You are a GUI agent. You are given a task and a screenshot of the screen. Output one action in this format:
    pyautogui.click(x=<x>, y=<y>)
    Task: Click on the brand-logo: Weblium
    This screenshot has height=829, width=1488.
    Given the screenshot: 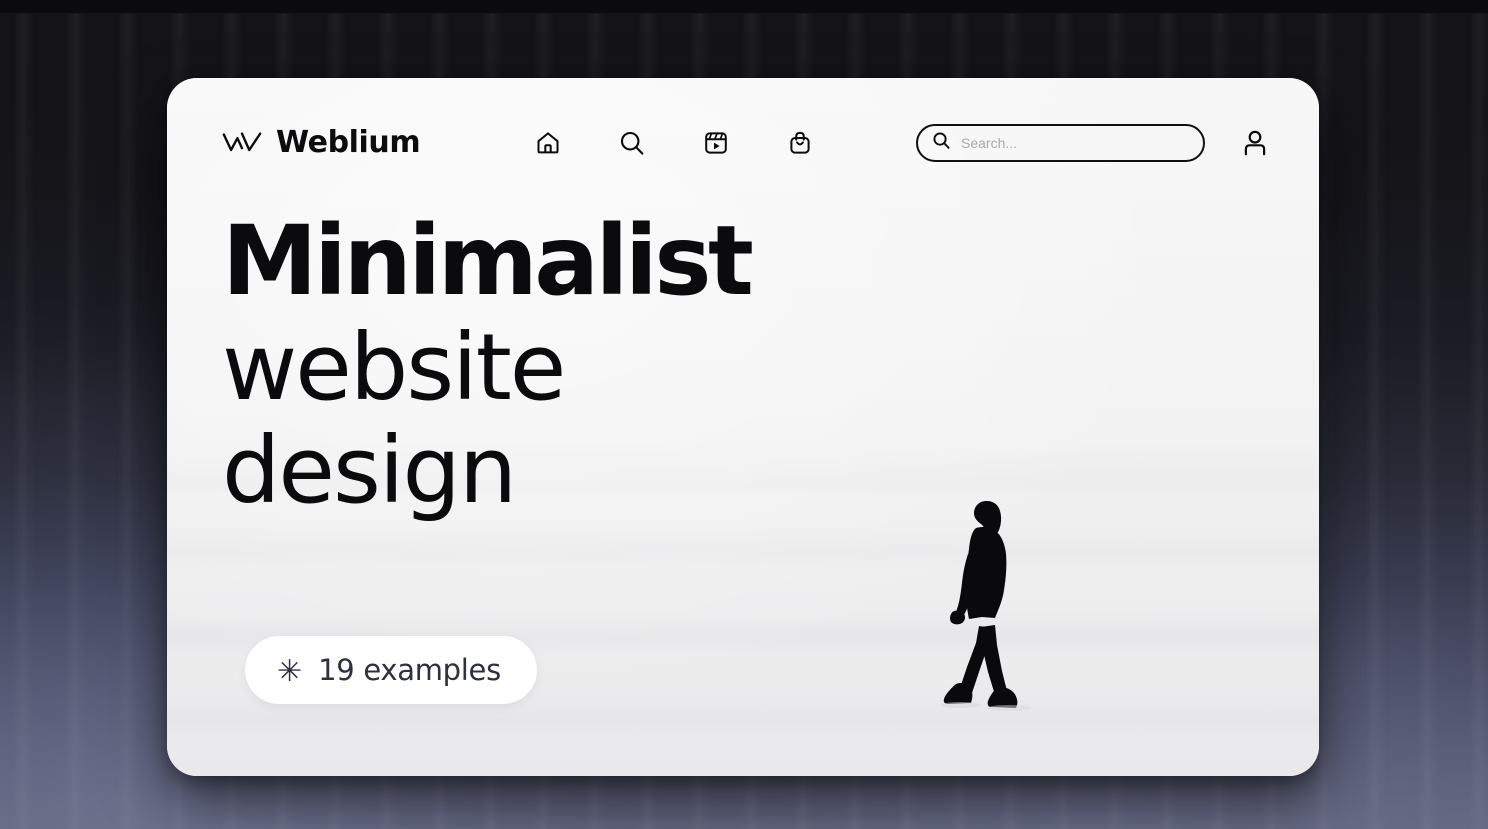 What is the action you would take?
    pyautogui.click(x=321, y=142)
    